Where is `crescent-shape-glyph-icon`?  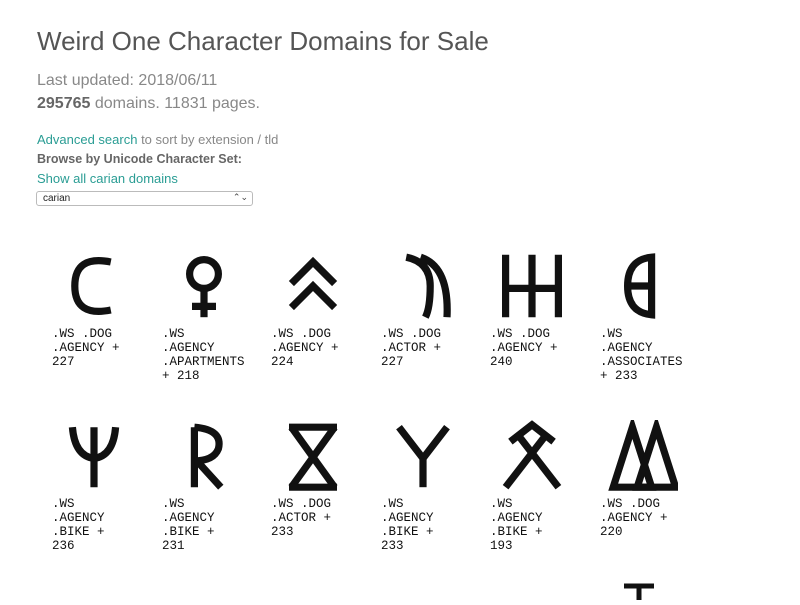
crescent-shape-glyph-icon is located at coordinates (423, 286).